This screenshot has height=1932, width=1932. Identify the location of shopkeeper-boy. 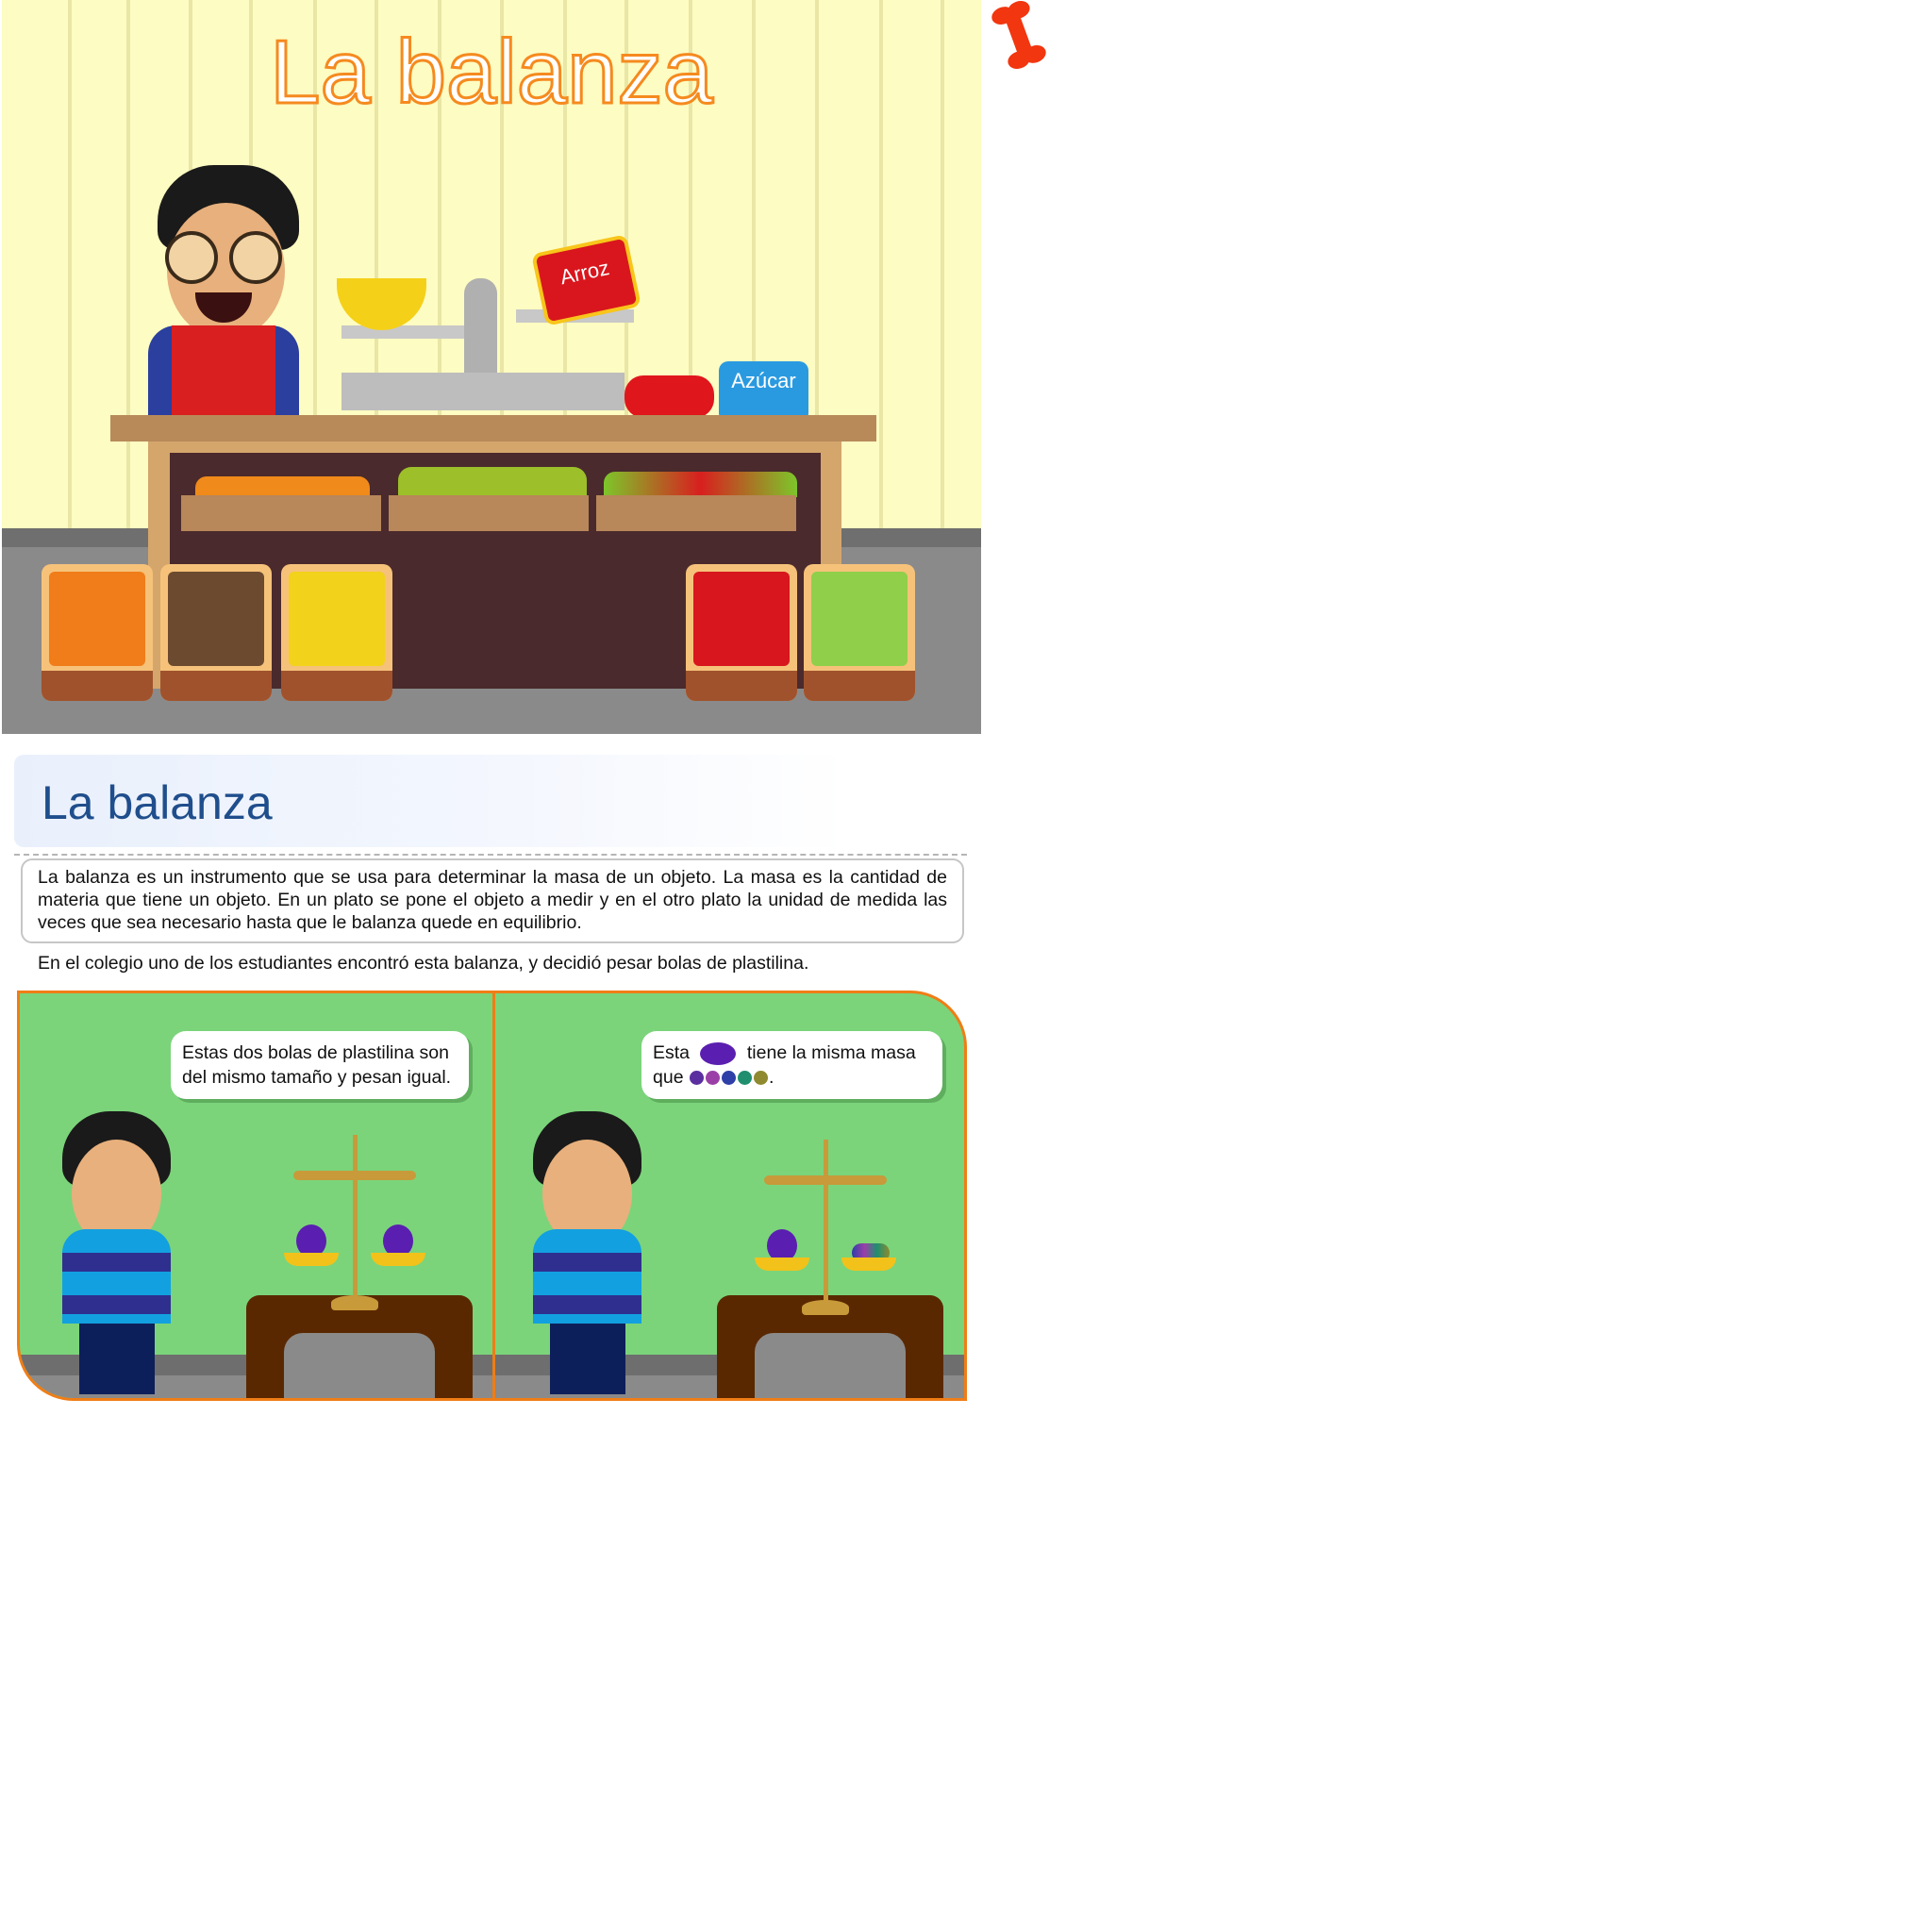
(224, 293).